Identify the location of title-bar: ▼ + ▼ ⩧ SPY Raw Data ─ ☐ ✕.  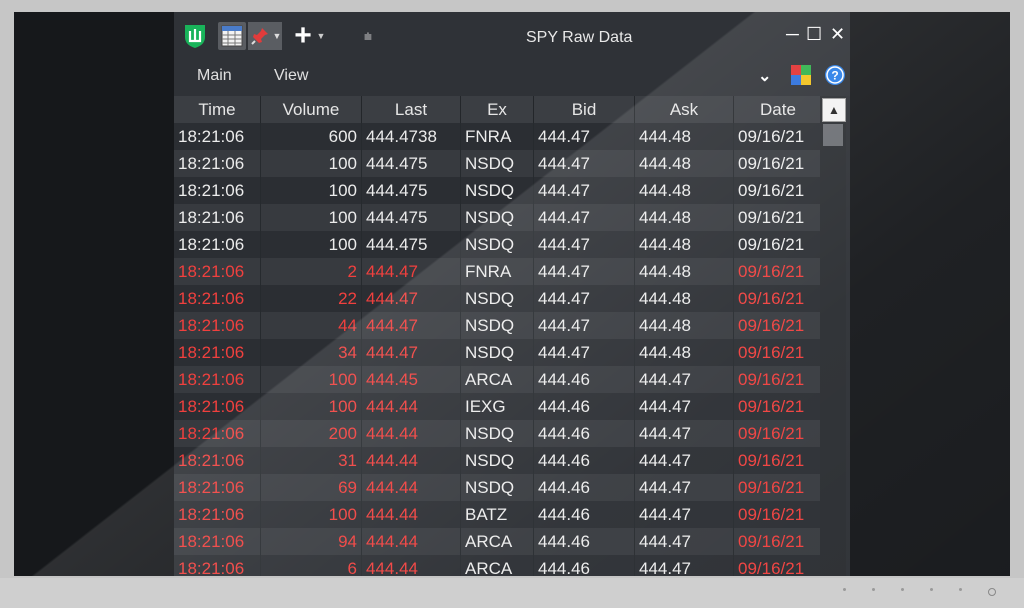
(512, 36).